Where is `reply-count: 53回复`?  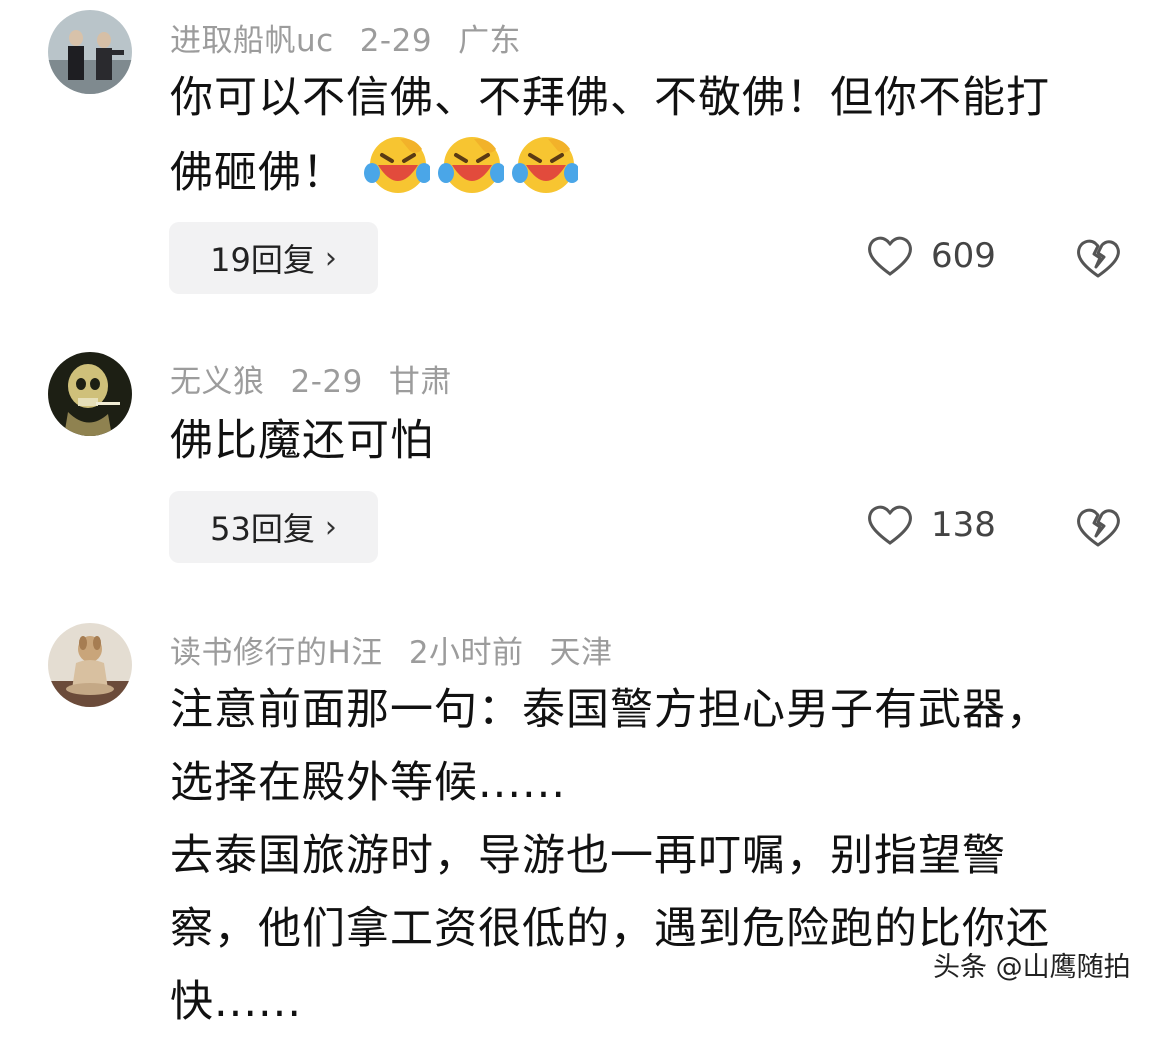 reply-count: 53回复 is located at coordinates (262, 529).